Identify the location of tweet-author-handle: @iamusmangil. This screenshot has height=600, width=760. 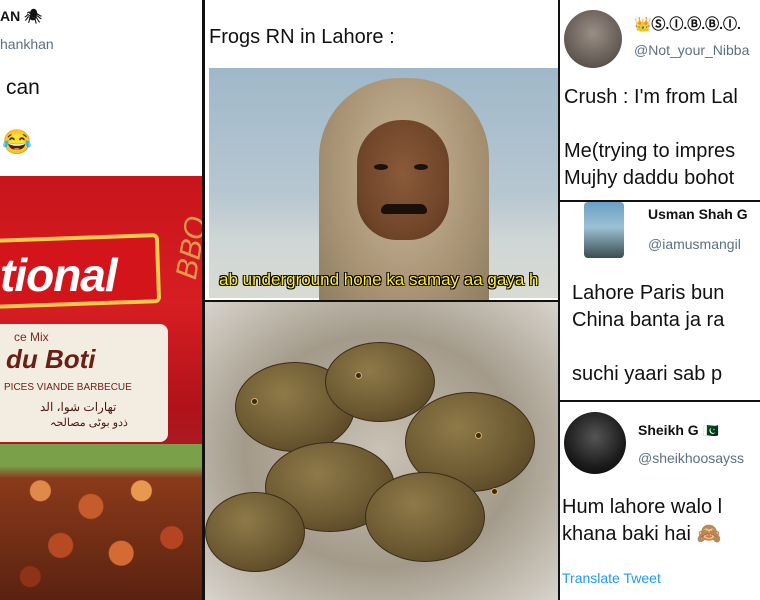
(694, 244).